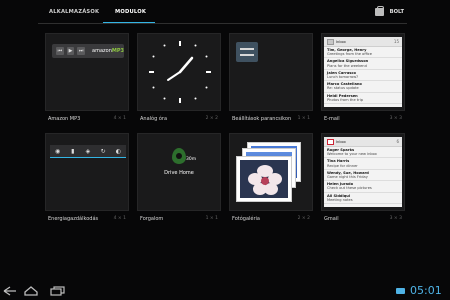 The image size is (450, 300). I want to click on amazon-mp3-logo: amazonMP3, so click(108, 51).